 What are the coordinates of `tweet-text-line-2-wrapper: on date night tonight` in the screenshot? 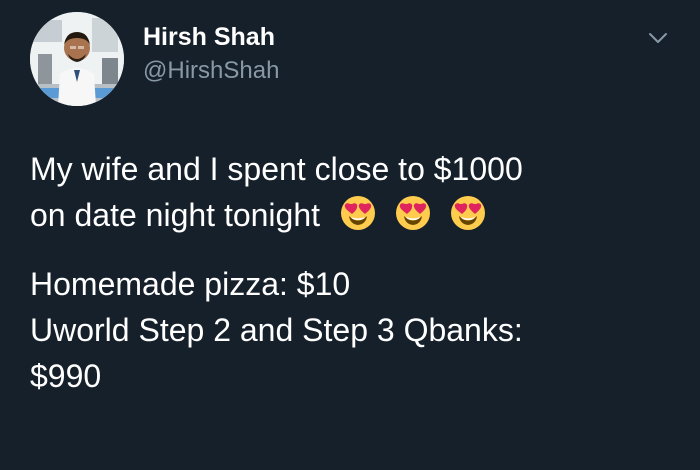 It's located at (350, 218).